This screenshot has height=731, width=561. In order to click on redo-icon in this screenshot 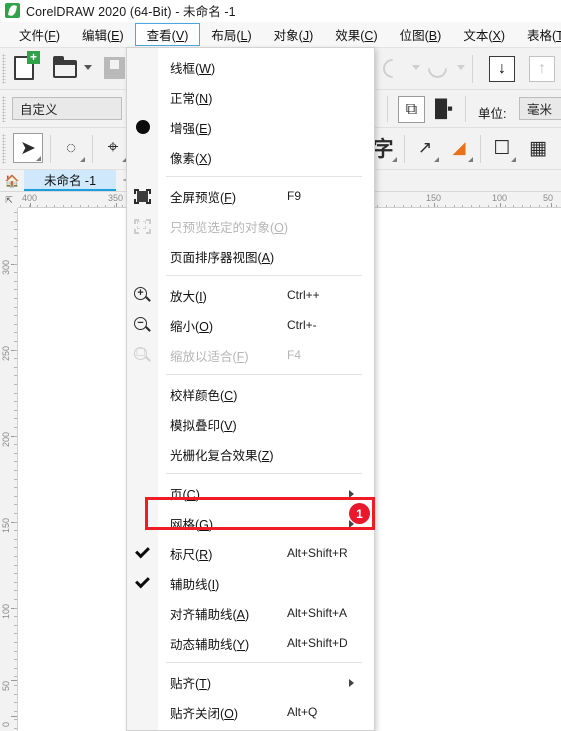, I will do `click(437, 68)`.